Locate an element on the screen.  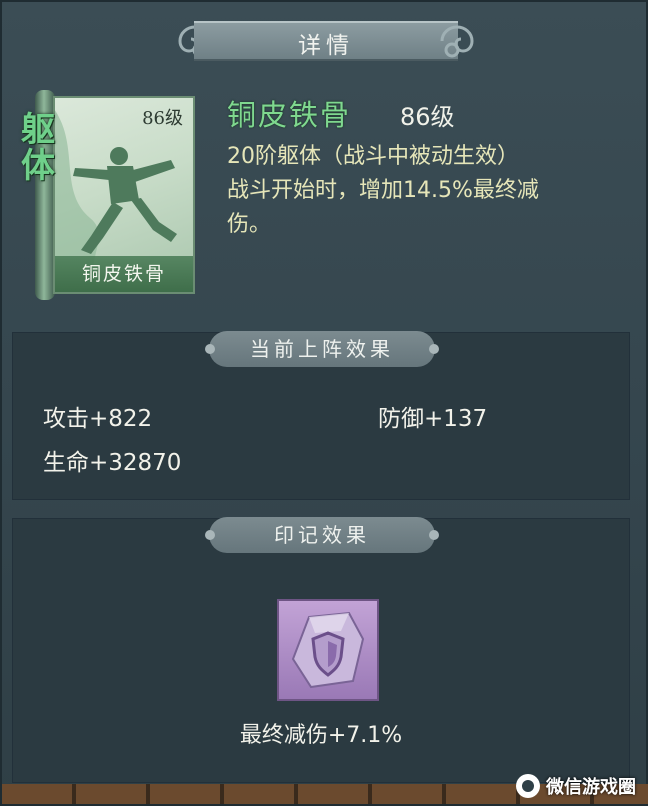
attack-stat: 攻击+822 is located at coordinates (98, 419).